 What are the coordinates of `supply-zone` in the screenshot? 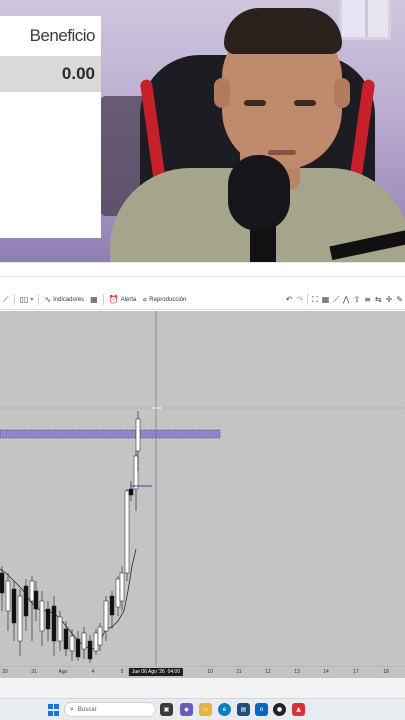 It's located at (110, 434).